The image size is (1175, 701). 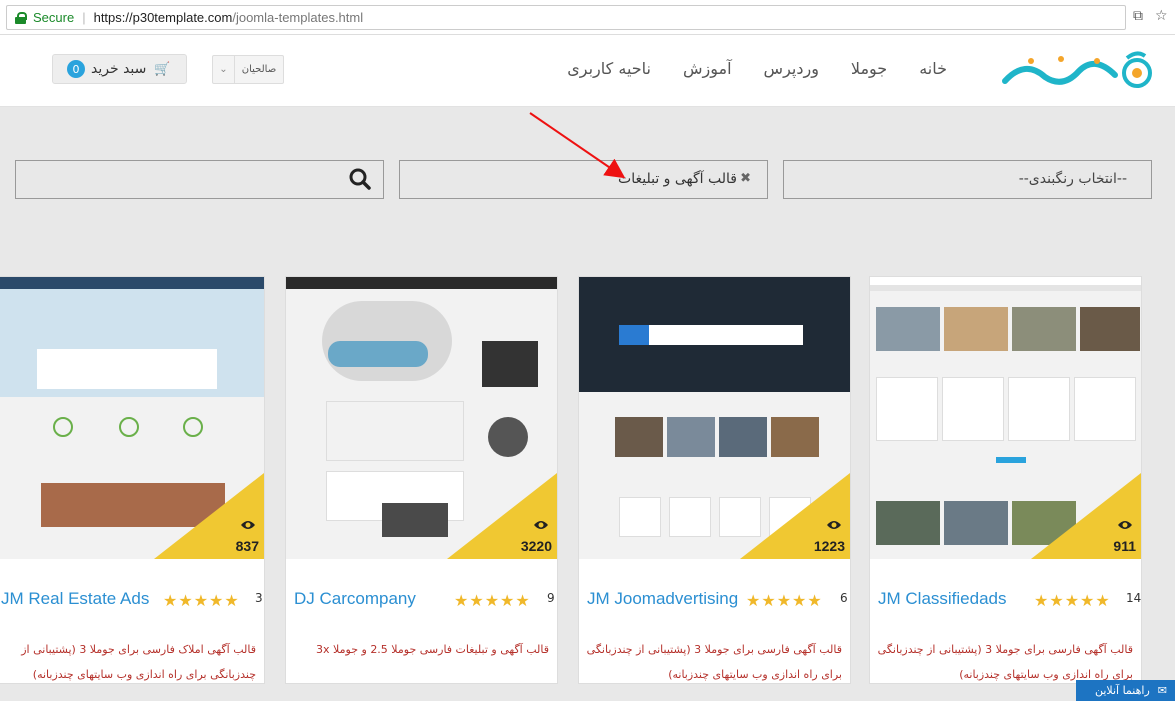 I want to click on views-count: 911, so click(x=1124, y=546).